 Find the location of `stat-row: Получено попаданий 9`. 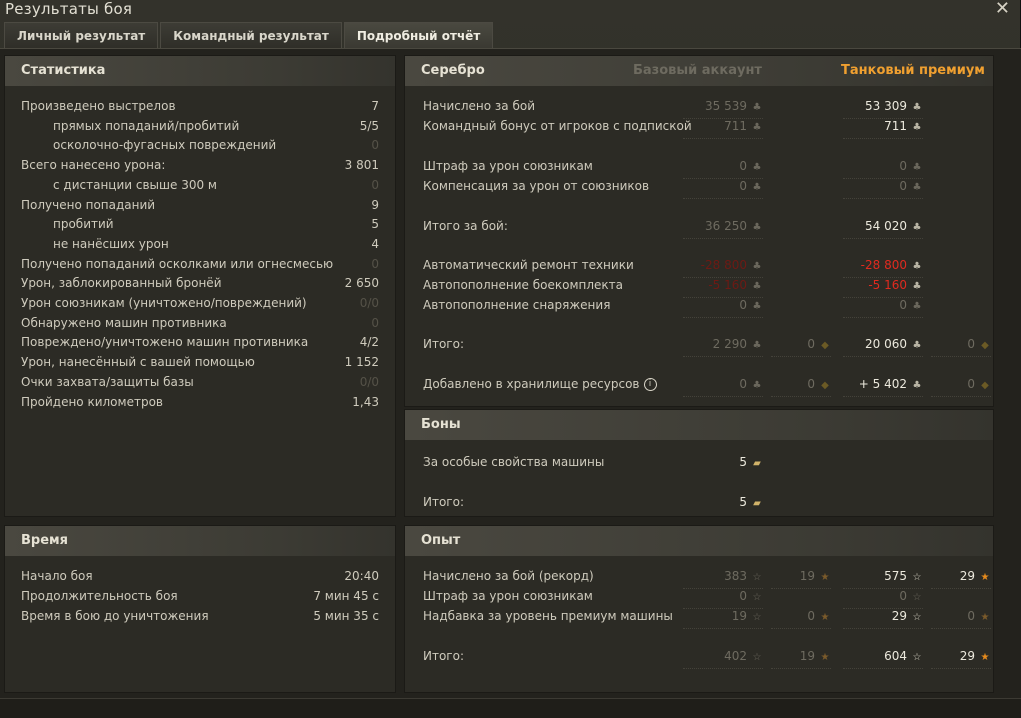

stat-row: Получено попаданий 9 is located at coordinates (201, 205).